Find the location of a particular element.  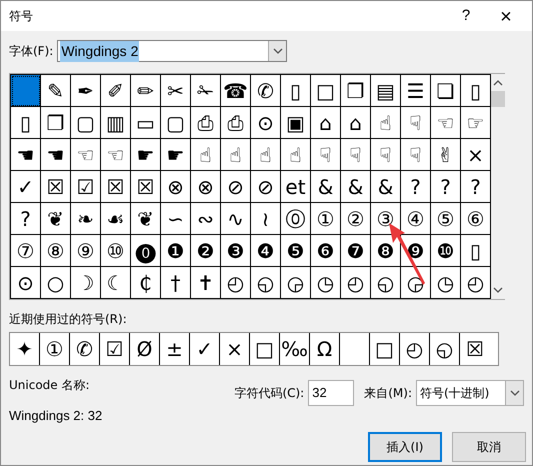

symbol-cell: ② is located at coordinates (356, 219).